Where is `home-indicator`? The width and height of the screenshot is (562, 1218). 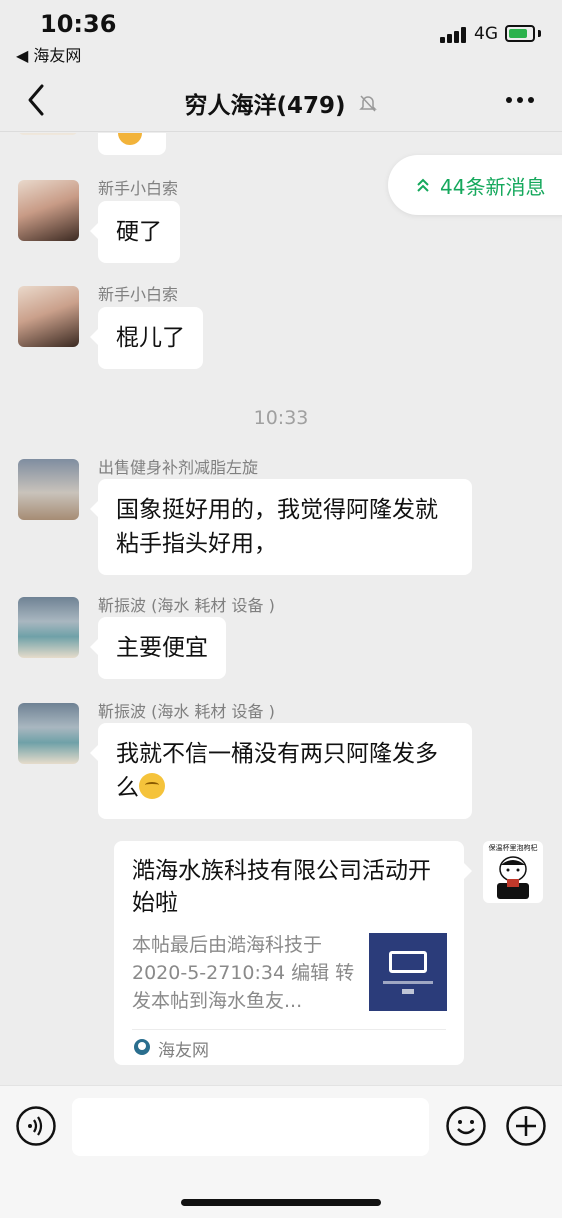 home-indicator is located at coordinates (281, 1202).